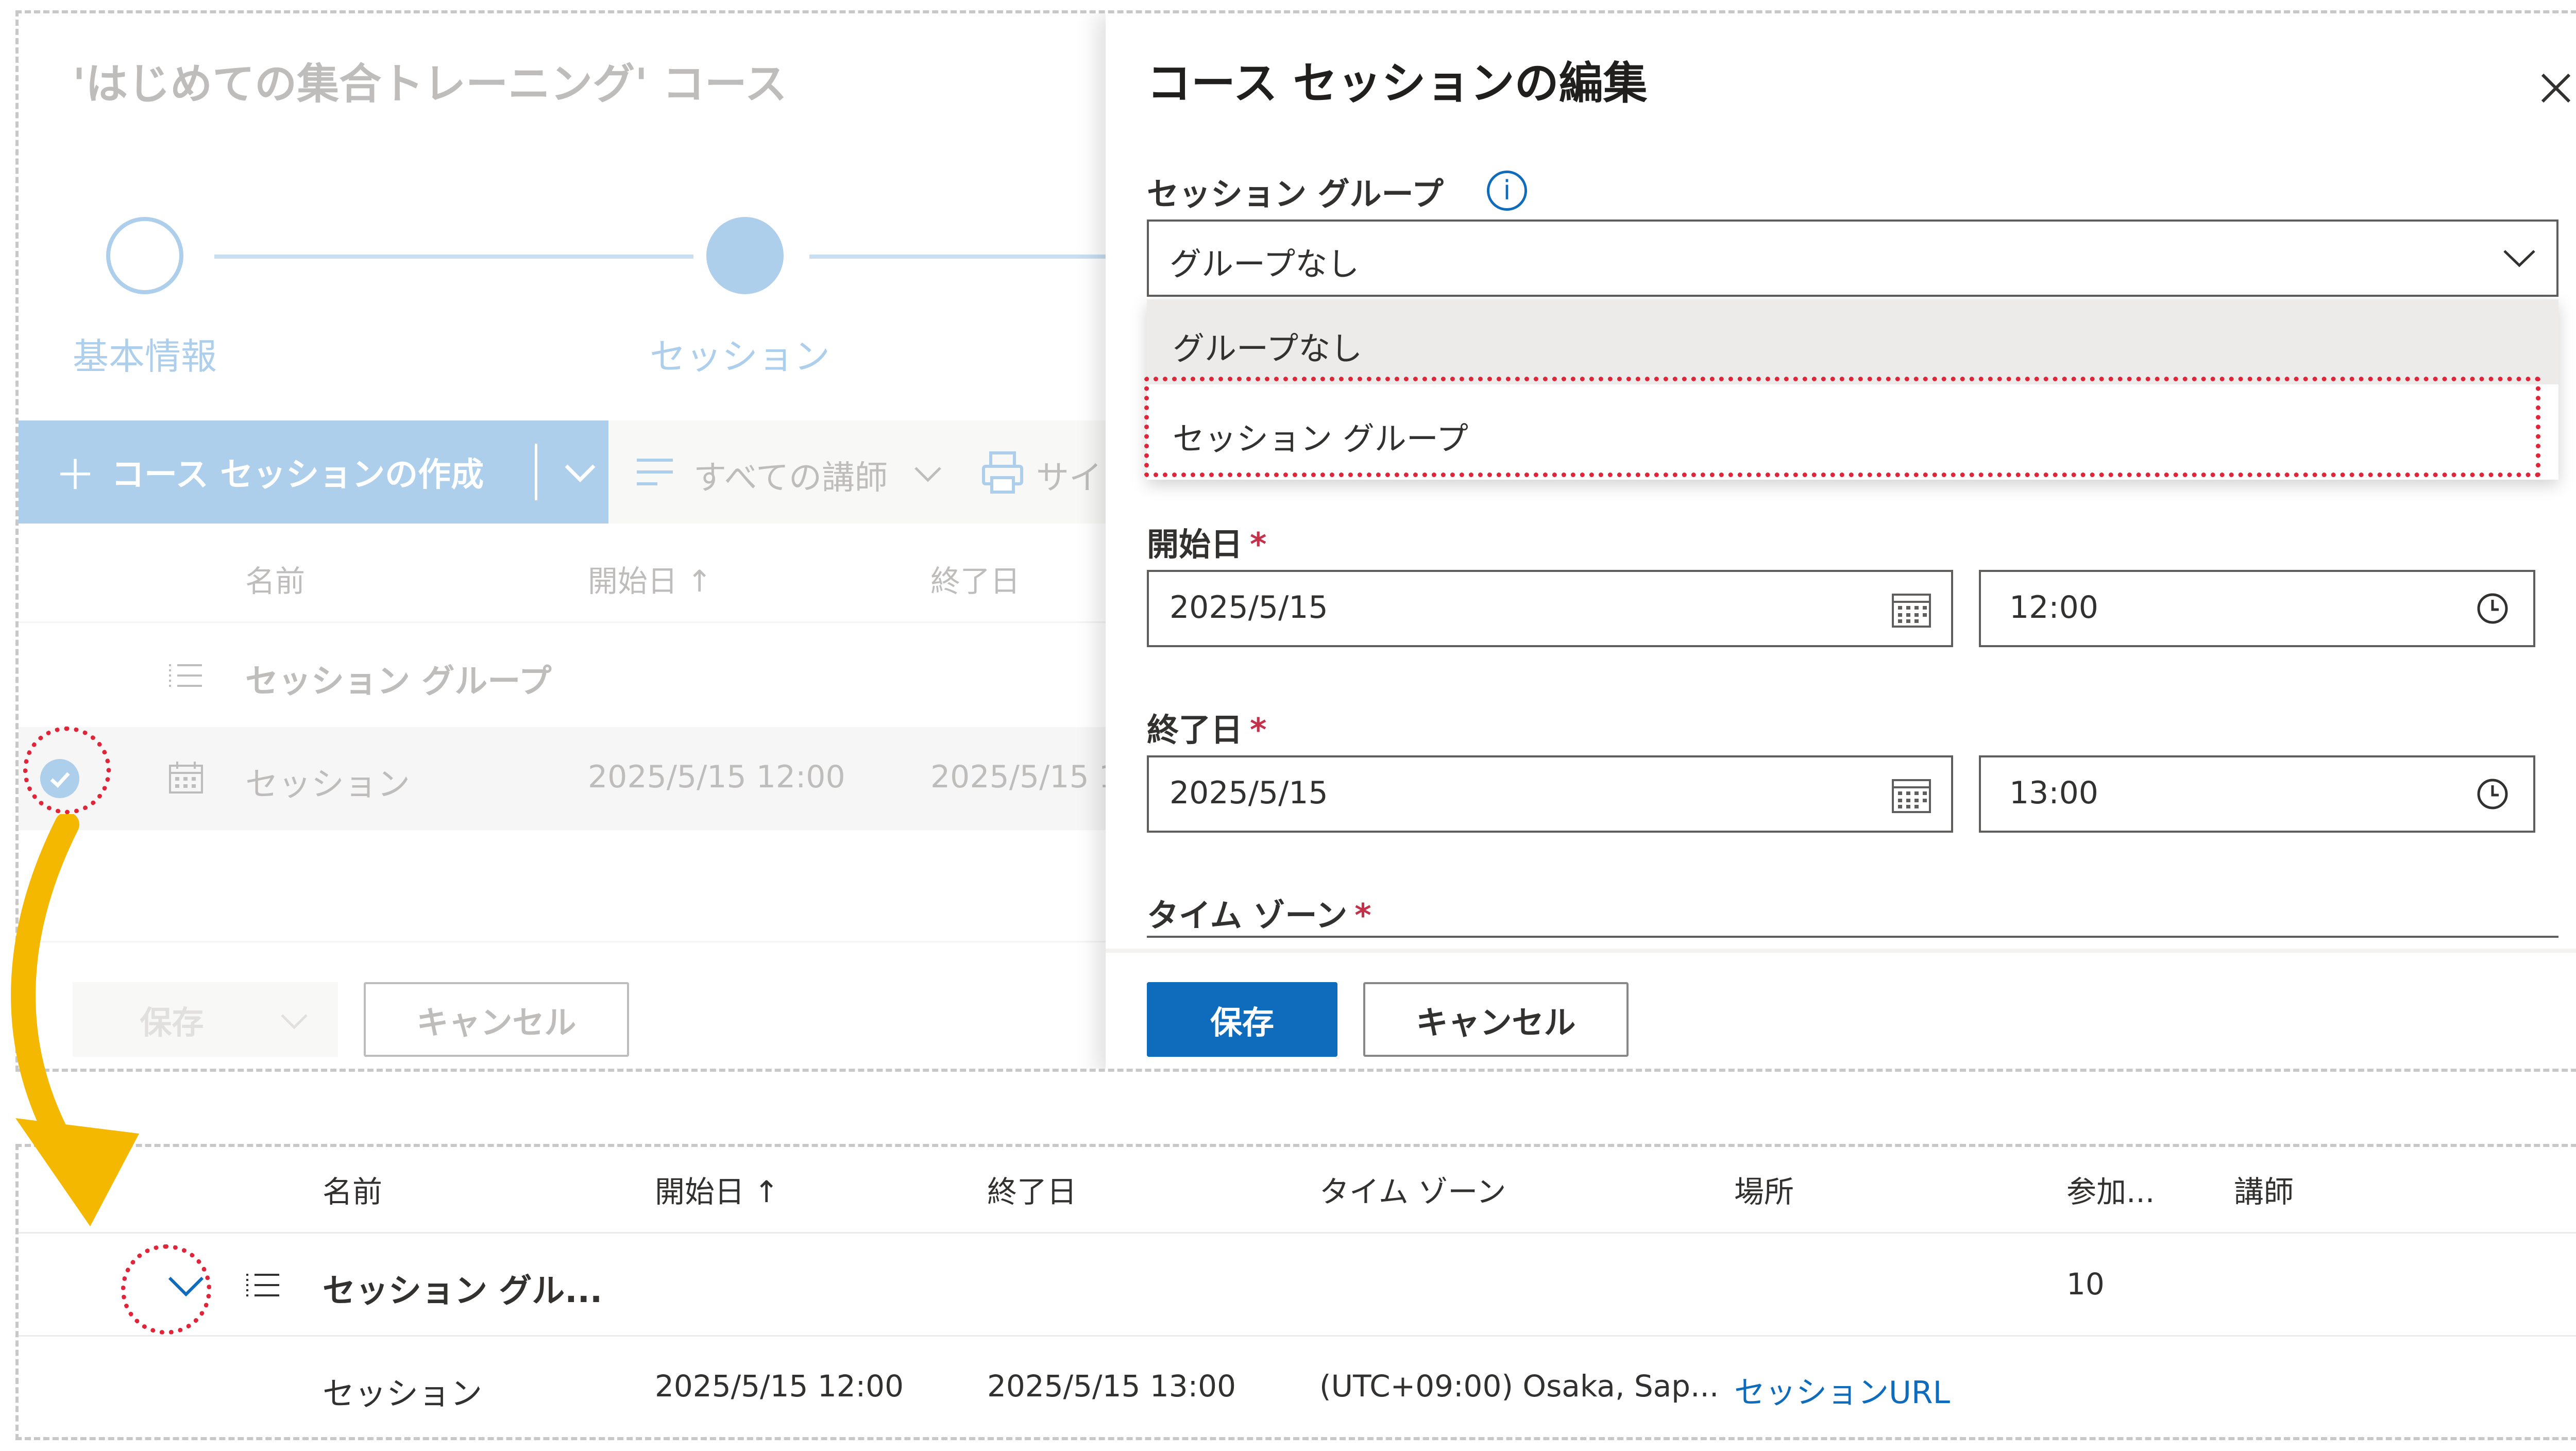 This screenshot has width=2576, height=1451. I want to click on selection-annotation-circle, so click(67, 771).